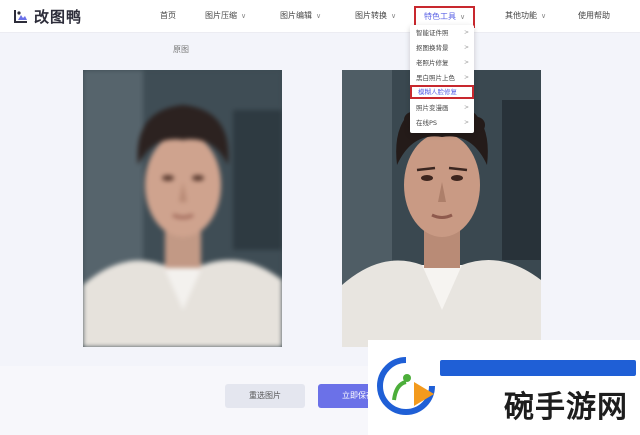 Image resolution: width=640 pixels, height=435 pixels. Describe the element at coordinates (432, 108) in the screenshot. I see `menu-item-label: 照片变漫画` at that location.